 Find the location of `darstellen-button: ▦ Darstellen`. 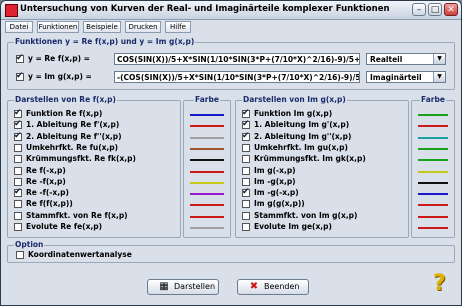

darstellen-button: ▦ Darstellen is located at coordinates (183, 287).